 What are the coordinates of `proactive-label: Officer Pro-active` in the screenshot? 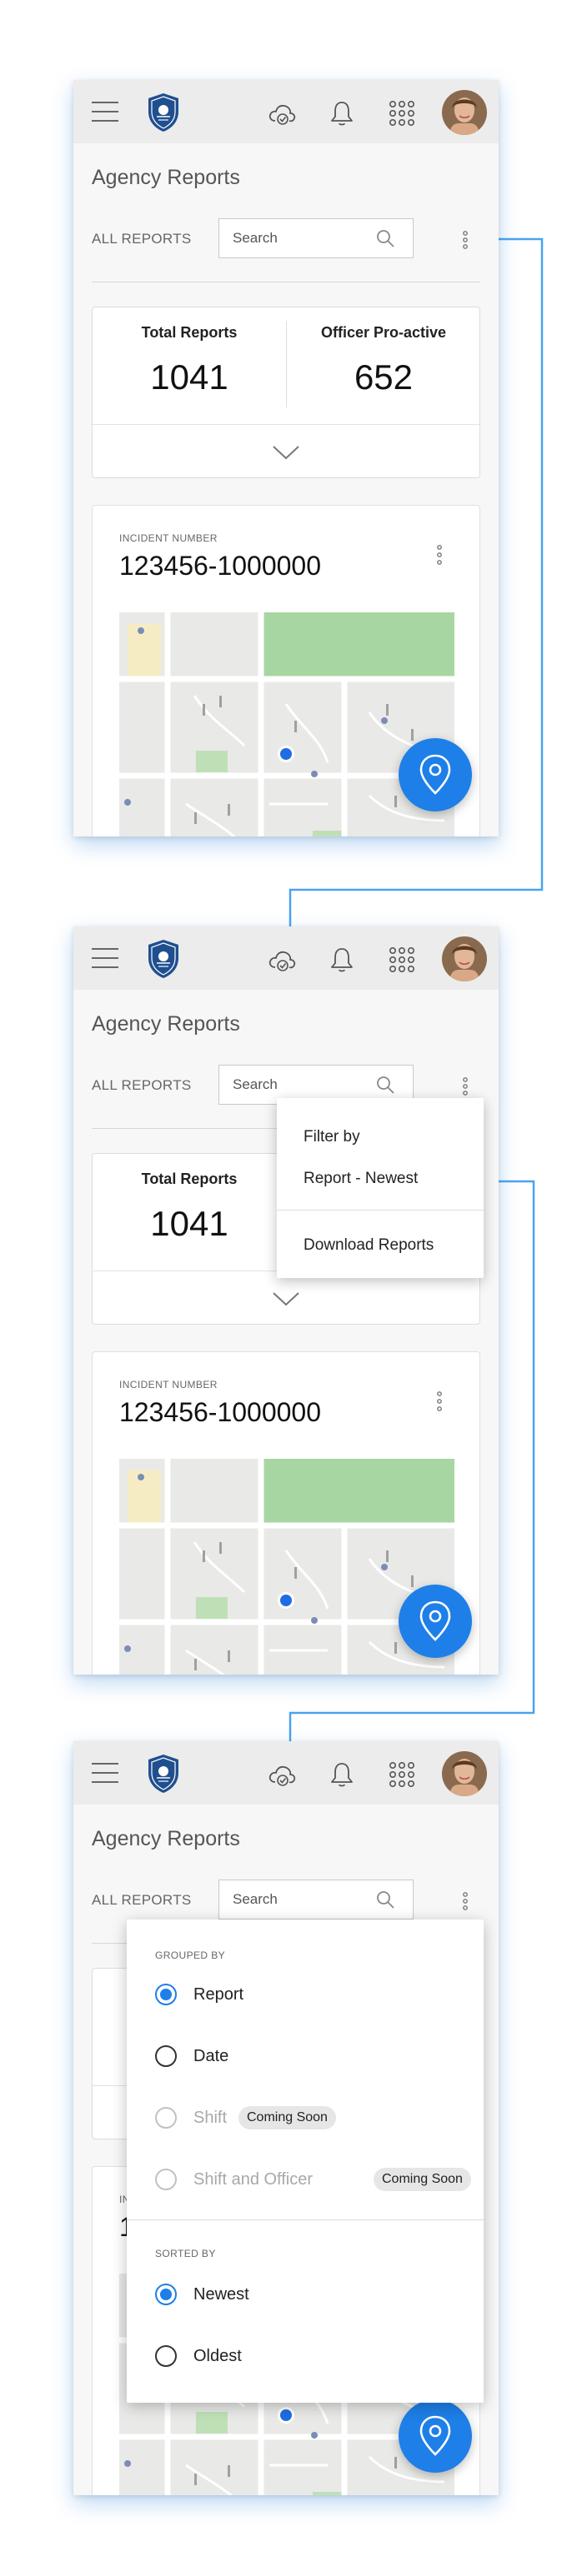 It's located at (384, 332).